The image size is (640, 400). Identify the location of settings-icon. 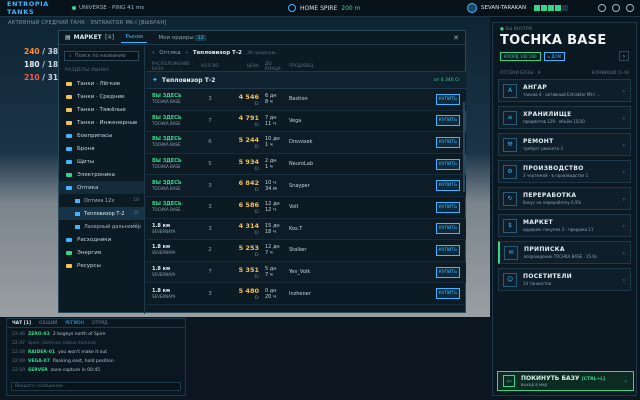
(616, 8).